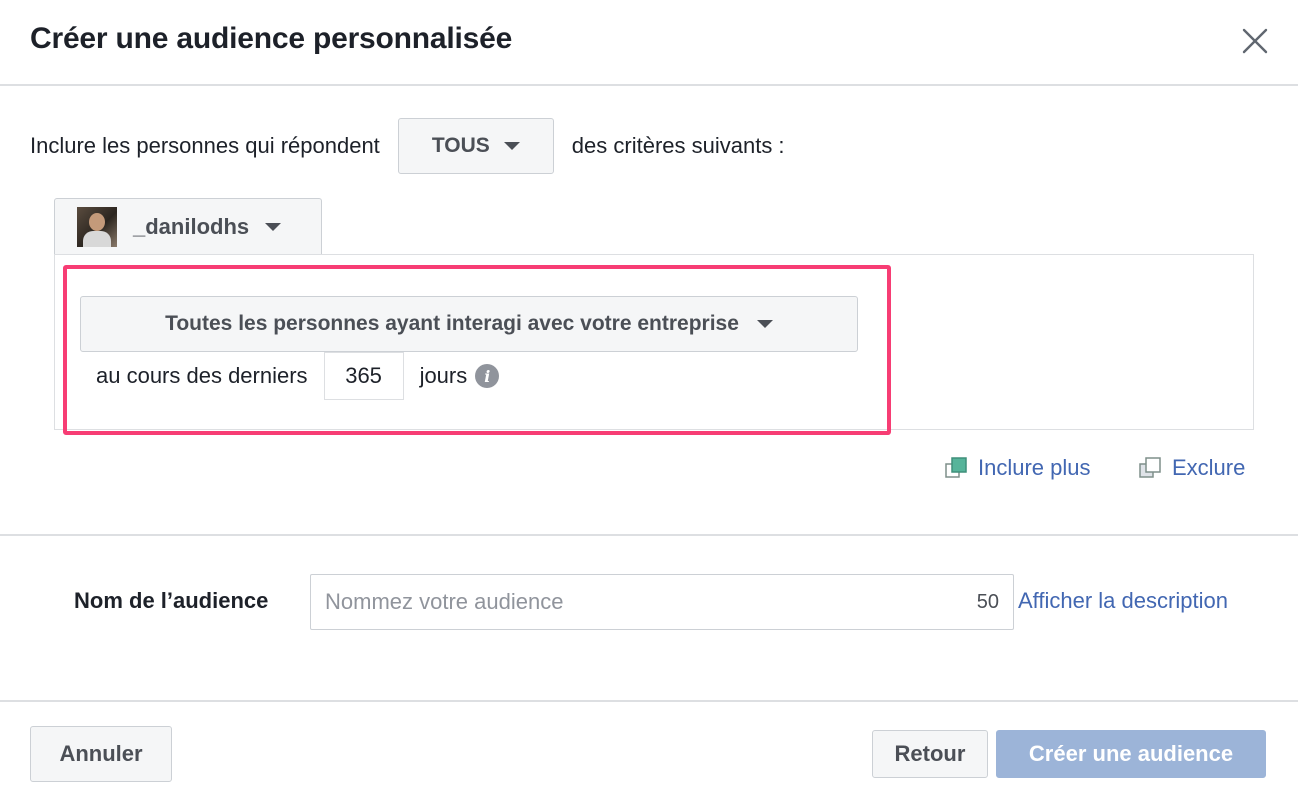 The height and width of the screenshot is (806, 1298). Describe the element at coordinates (644, 602) in the screenshot. I see `audience-name-input` at that location.